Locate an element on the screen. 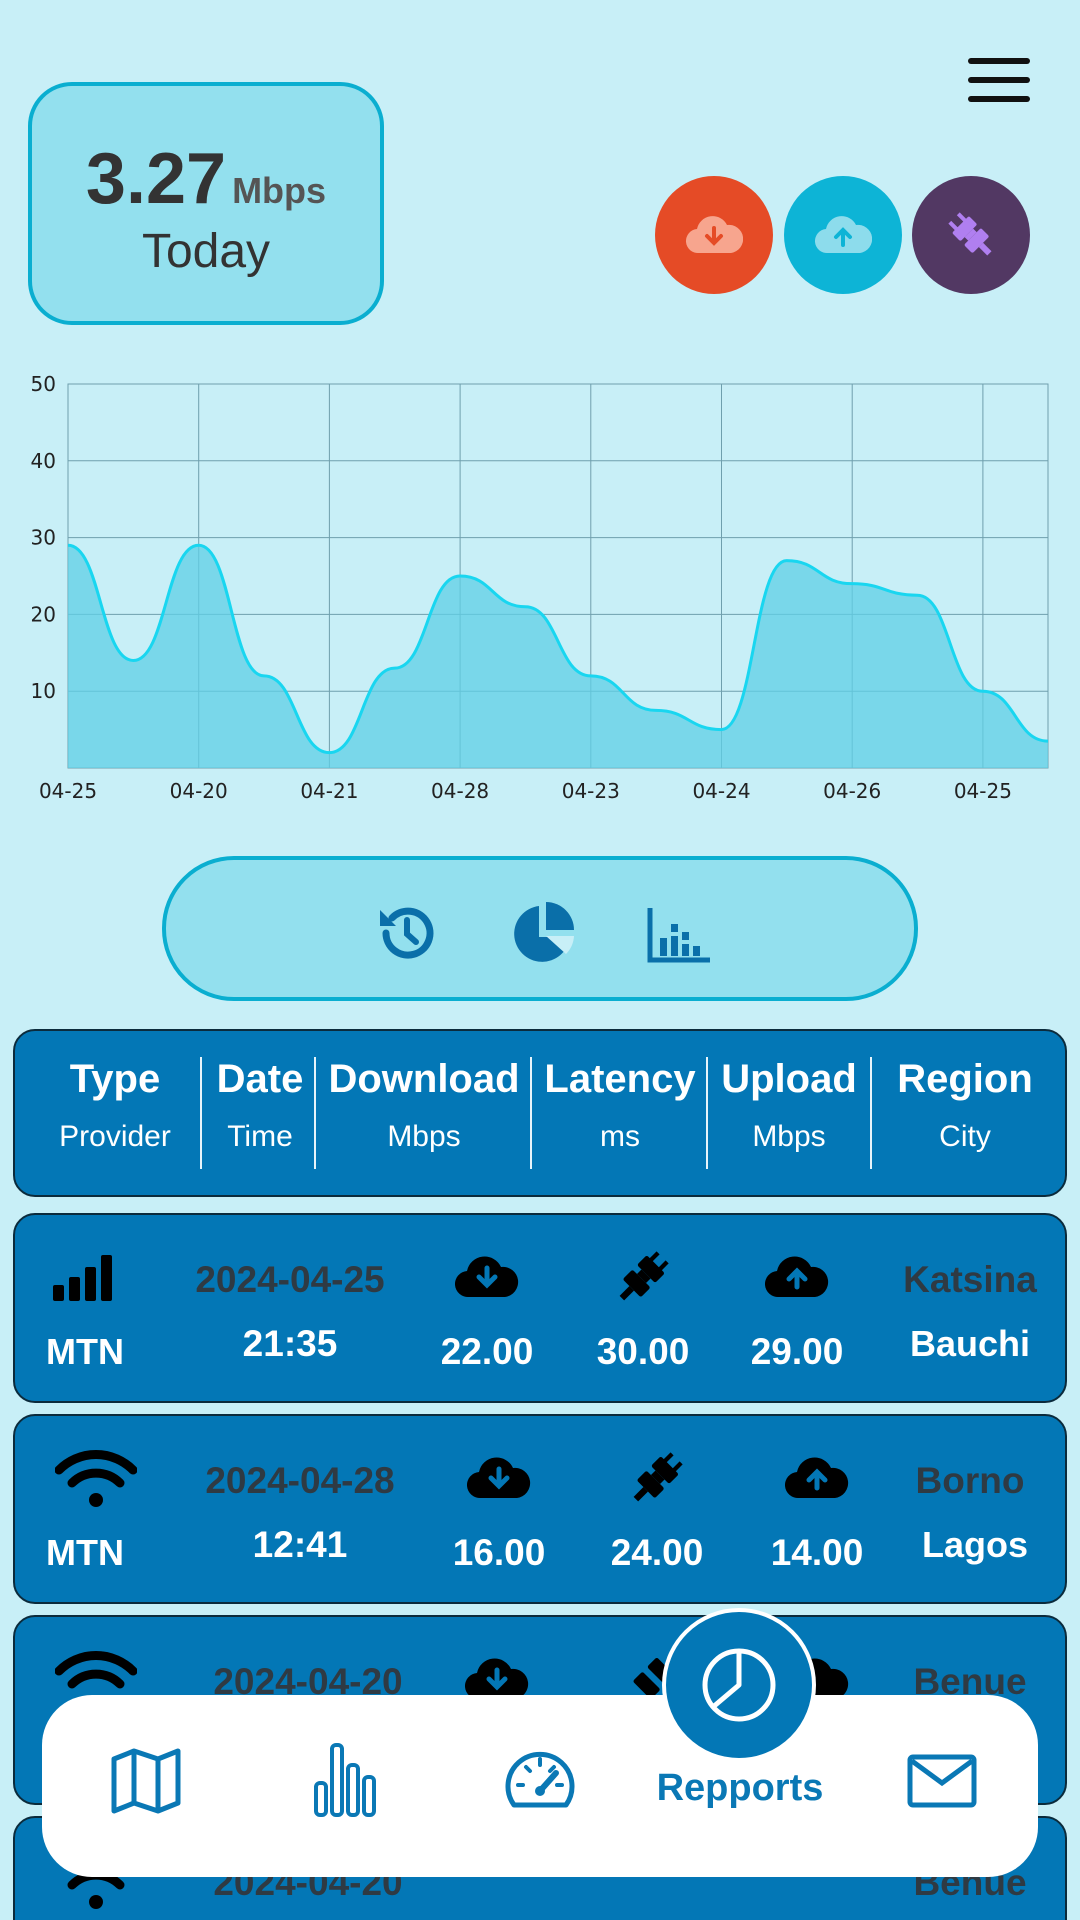 The height and width of the screenshot is (1920, 1080). latency-value: 24.00 is located at coordinates (657, 1552).